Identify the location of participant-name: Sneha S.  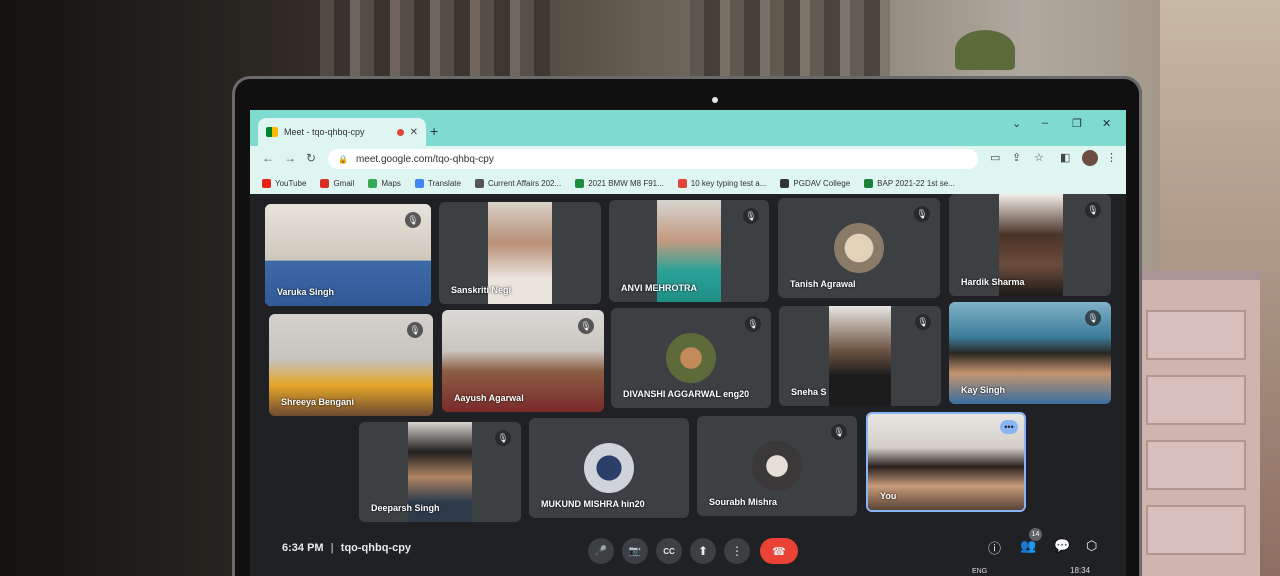
(809, 392).